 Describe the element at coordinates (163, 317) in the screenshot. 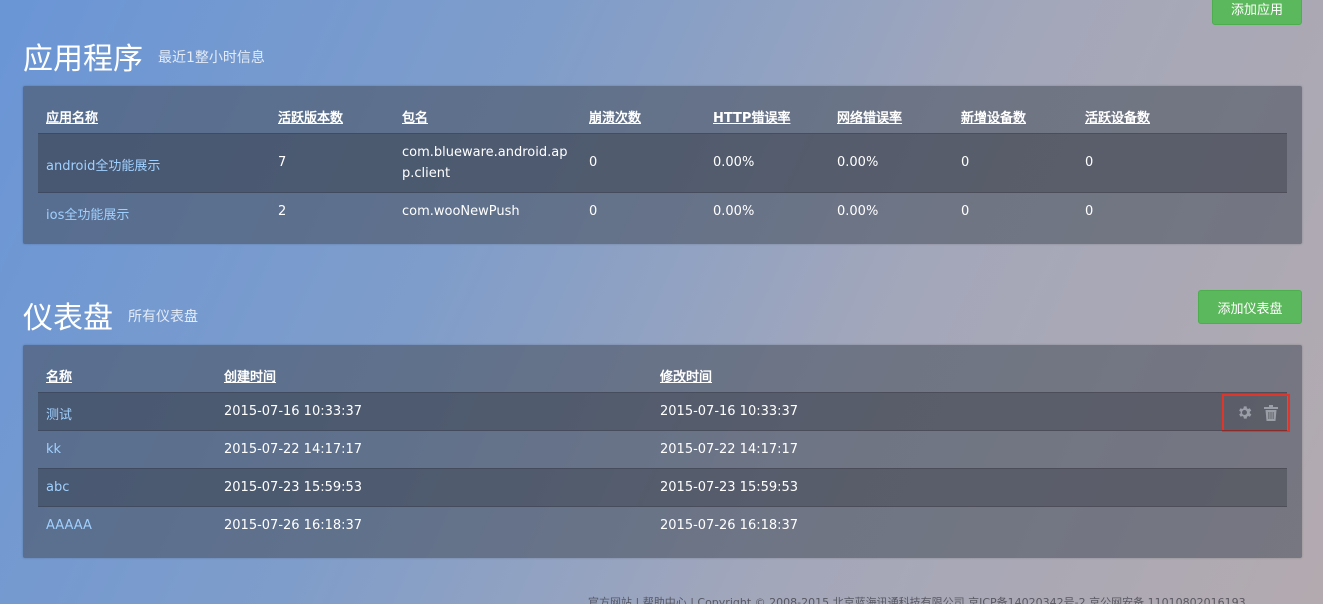

I see `dashboards-section-subtitle: 所有仪表盘` at that location.